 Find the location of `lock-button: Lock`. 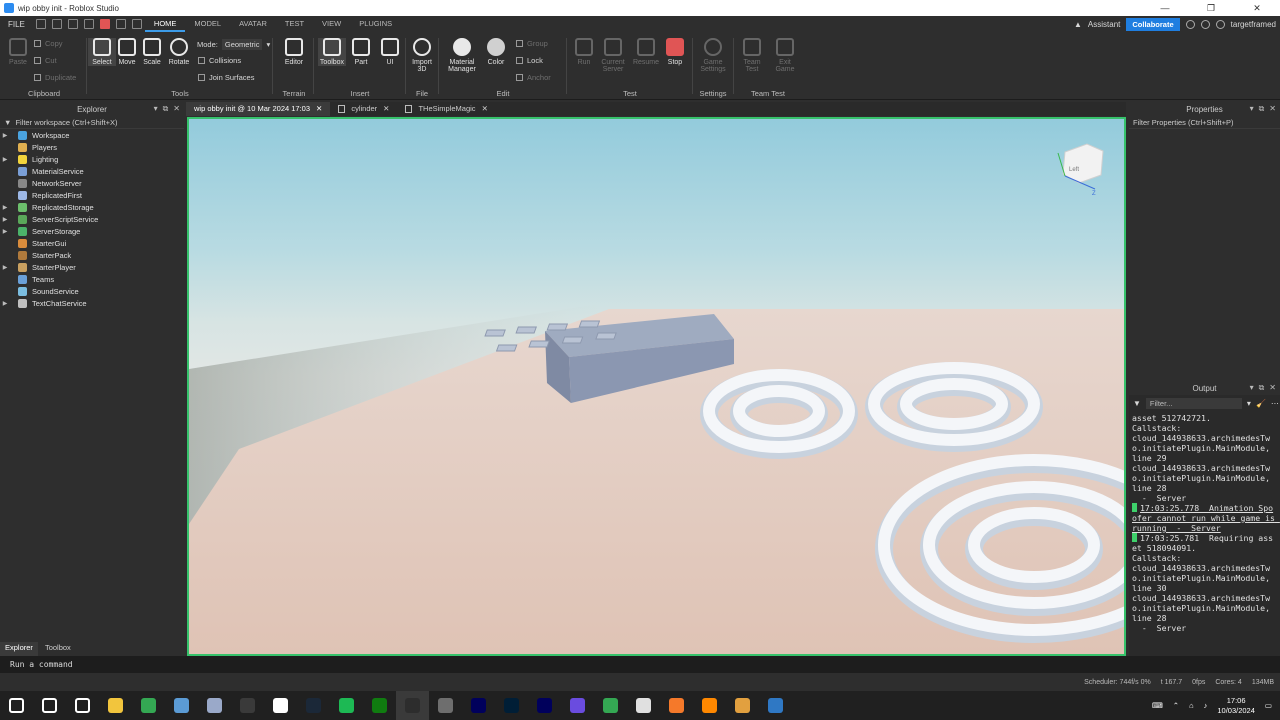

lock-button: Lock is located at coordinates (529, 60).